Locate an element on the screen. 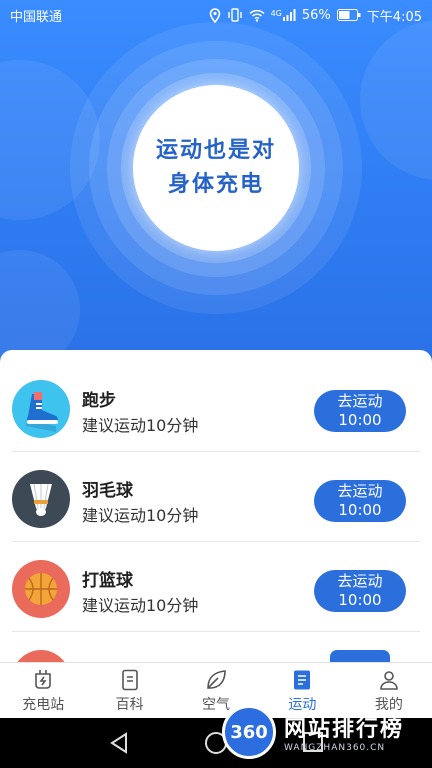 Image resolution: width=432 pixels, height=768 pixels. slogan-circle: 运动也是对 身体充电 is located at coordinates (216, 168).